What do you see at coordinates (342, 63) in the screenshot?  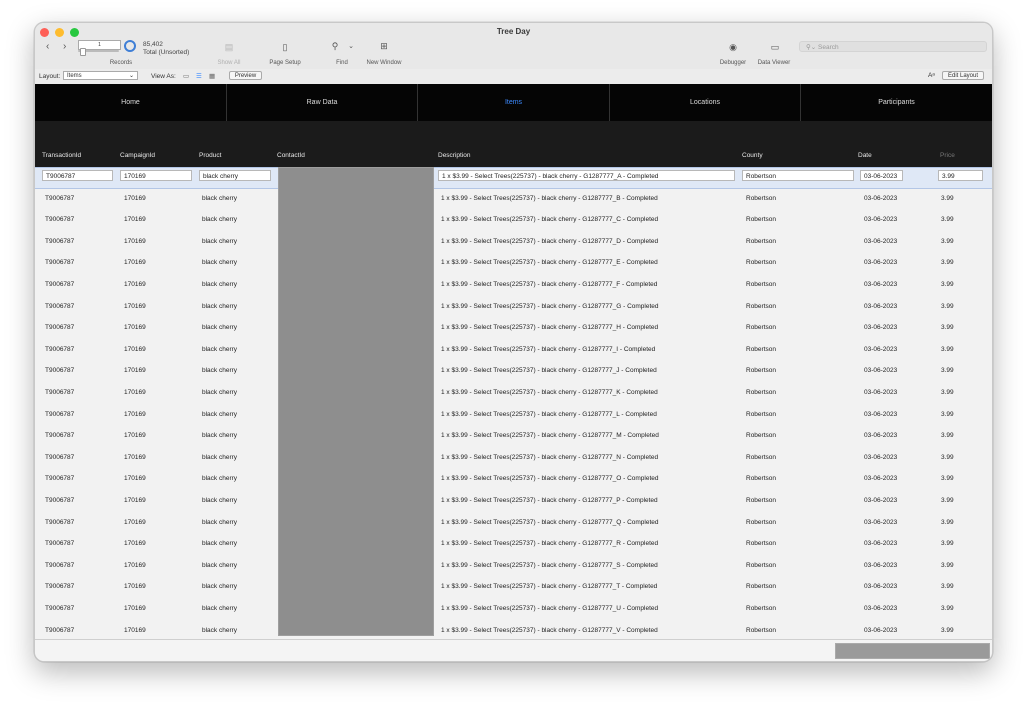 I see `find-button: Find` at bounding box center [342, 63].